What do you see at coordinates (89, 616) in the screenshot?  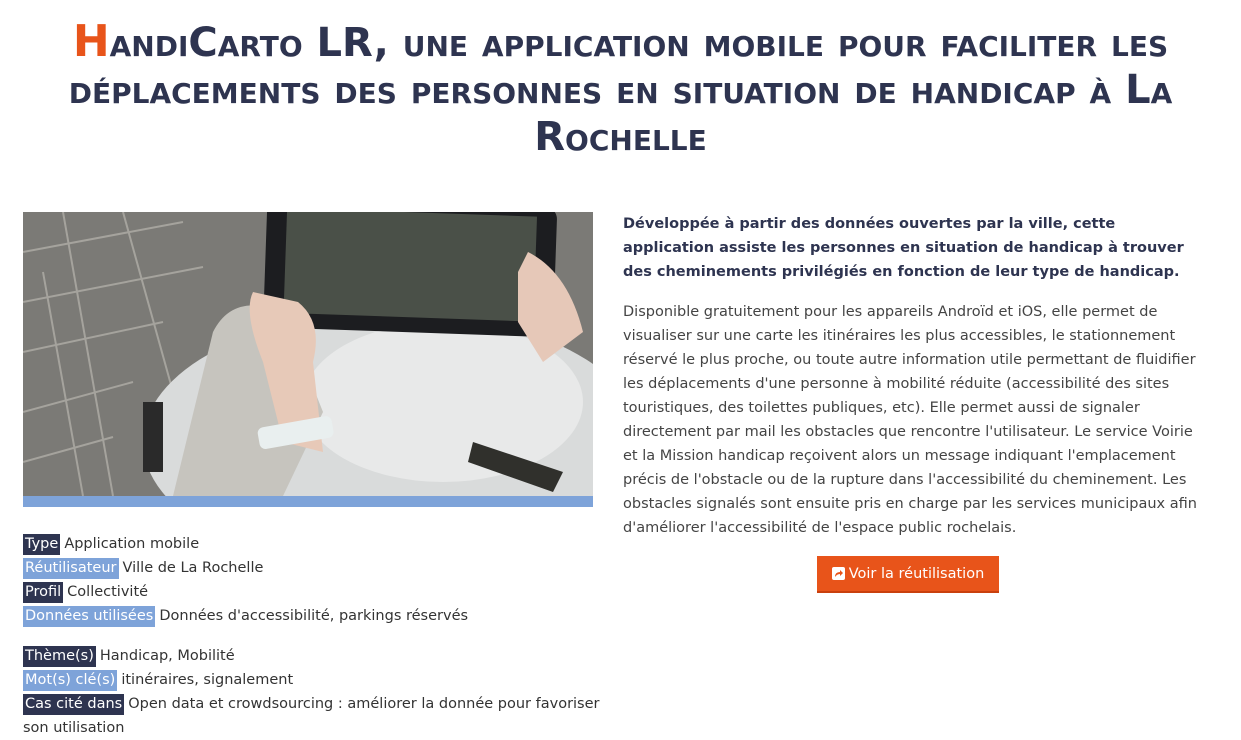 I see `meta-label-data: Données utilisées` at bounding box center [89, 616].